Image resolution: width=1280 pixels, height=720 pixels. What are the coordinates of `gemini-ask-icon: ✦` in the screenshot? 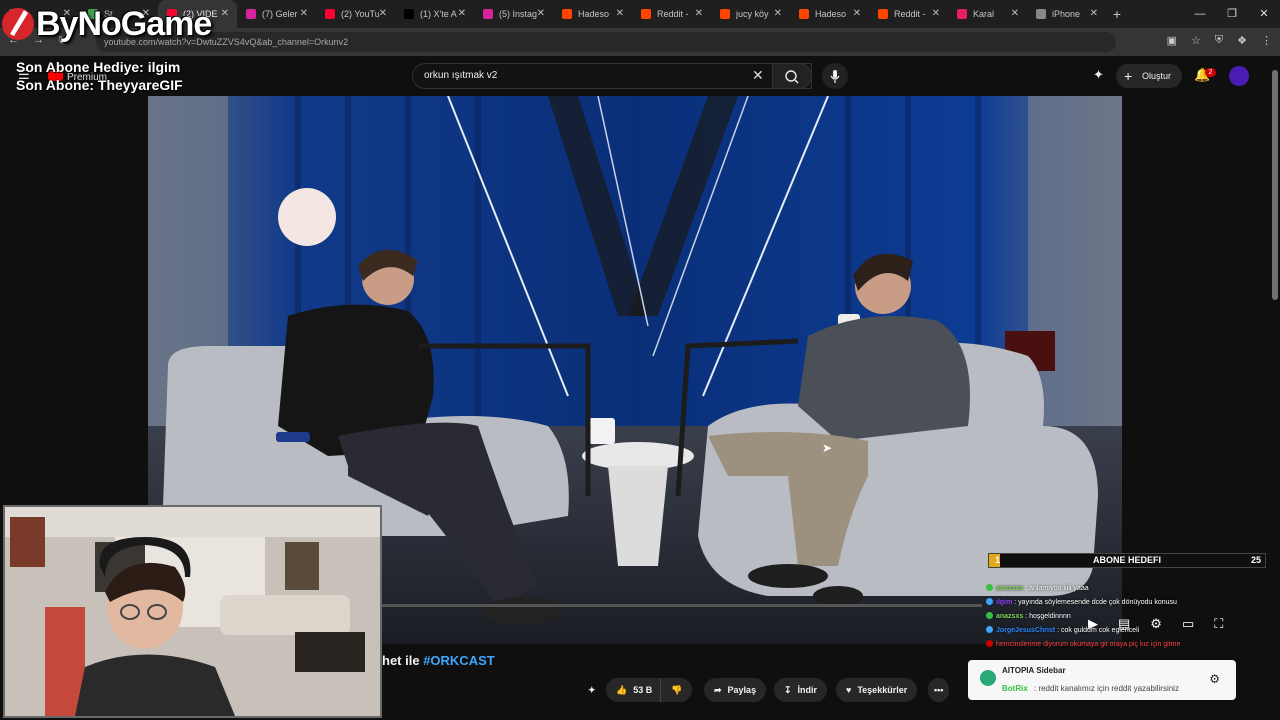 It's located at (592, 690).